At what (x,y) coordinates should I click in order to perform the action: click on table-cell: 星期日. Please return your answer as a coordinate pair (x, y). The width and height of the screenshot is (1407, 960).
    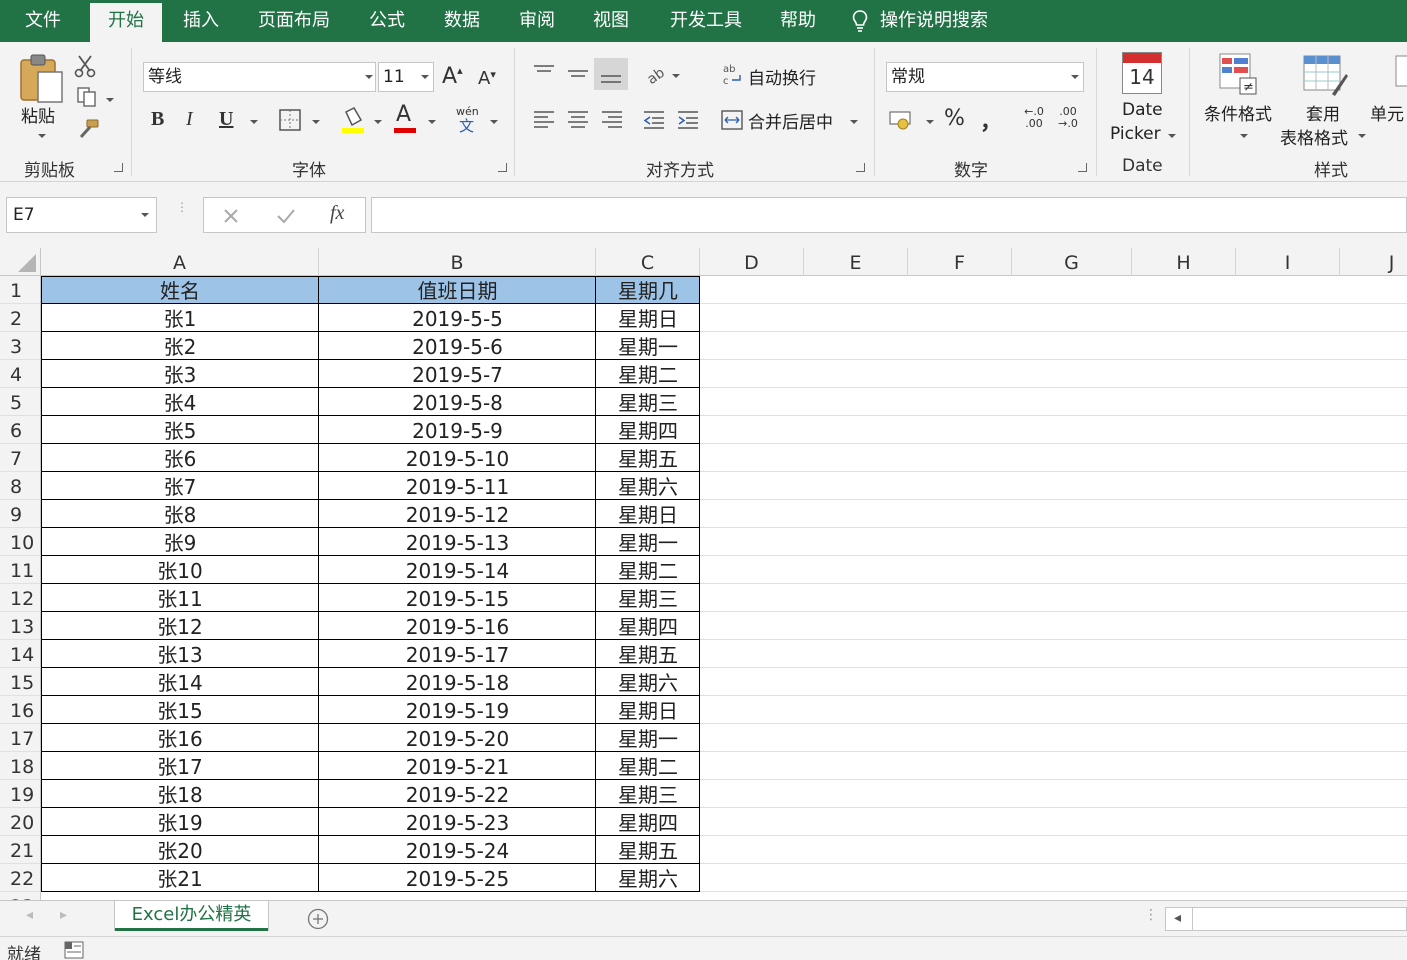
    Looking at the image, I should click on (648, 318).